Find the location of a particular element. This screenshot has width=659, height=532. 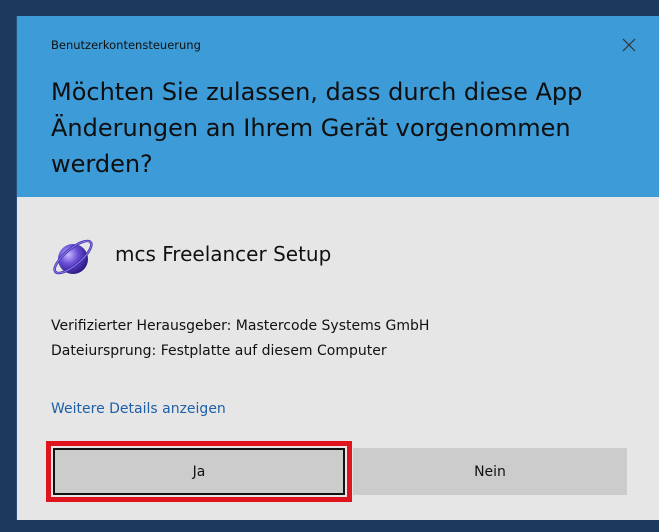

app-name: mcs Freelancer Setup is located at coordinates (223, 254).